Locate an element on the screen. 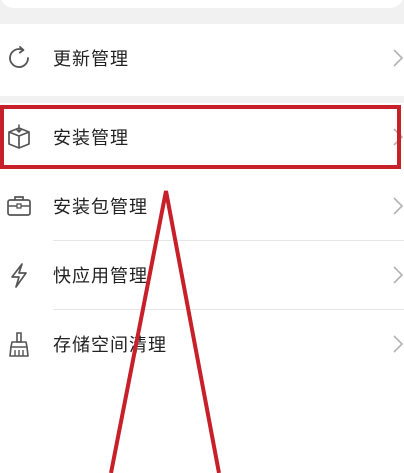  menu-item-label: 存储空间清理 is located at coordinates (110, 345).